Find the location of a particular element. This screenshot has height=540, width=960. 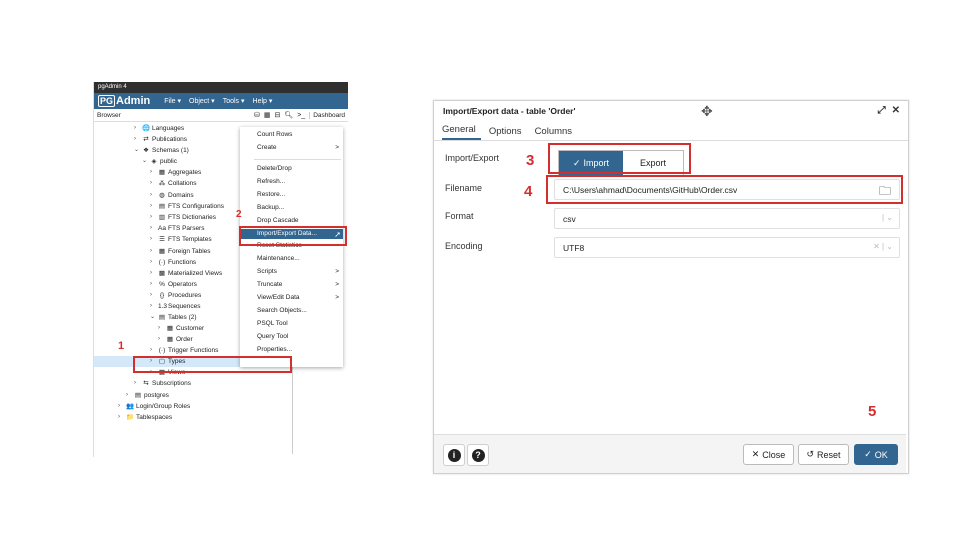

format-select: csv | ⌄ is located at coordinates (727, 218).